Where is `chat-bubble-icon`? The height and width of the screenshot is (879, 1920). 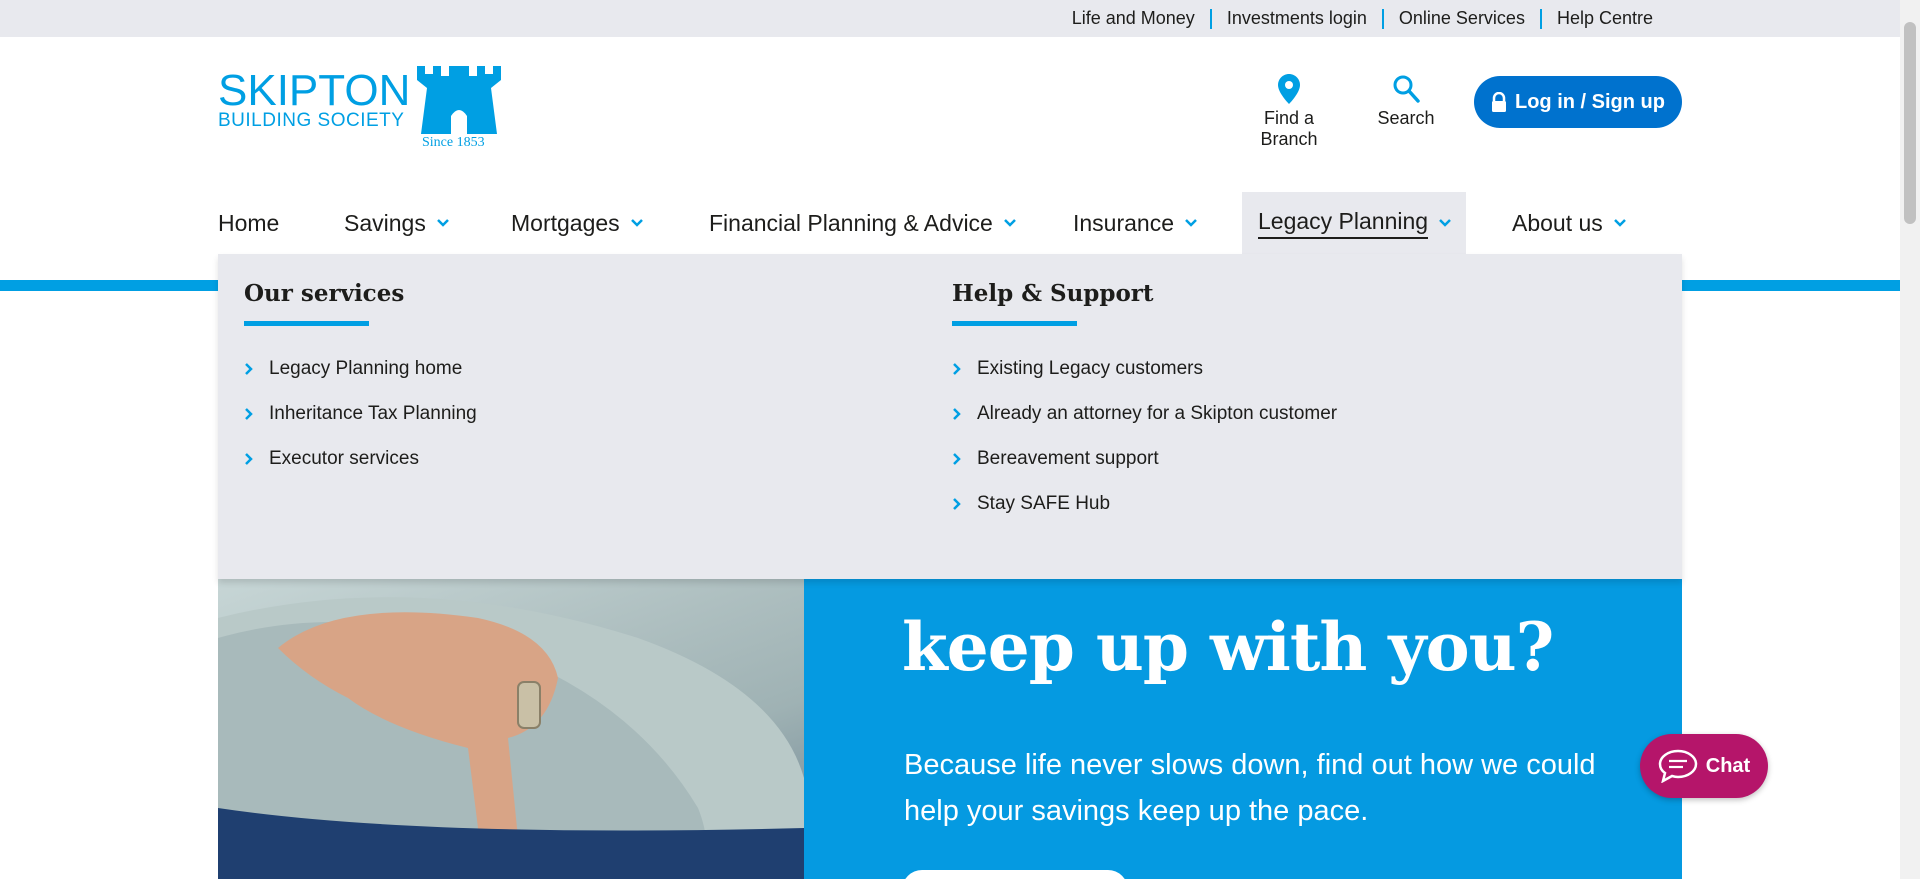 chat-bubble-icon is located at coordinates (1678, 766).